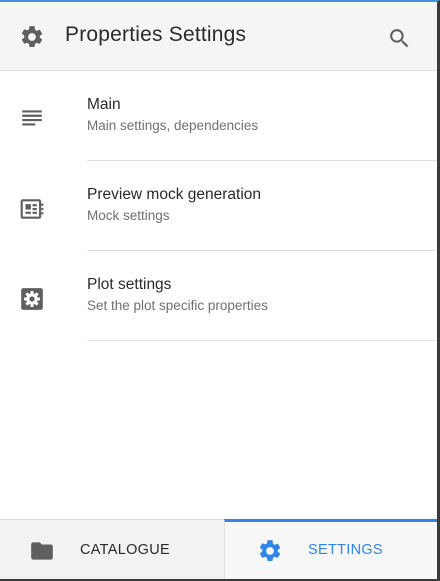  Describe the element at coordinates (399, 38) in the screenshot. I see `search-icon` at that location.